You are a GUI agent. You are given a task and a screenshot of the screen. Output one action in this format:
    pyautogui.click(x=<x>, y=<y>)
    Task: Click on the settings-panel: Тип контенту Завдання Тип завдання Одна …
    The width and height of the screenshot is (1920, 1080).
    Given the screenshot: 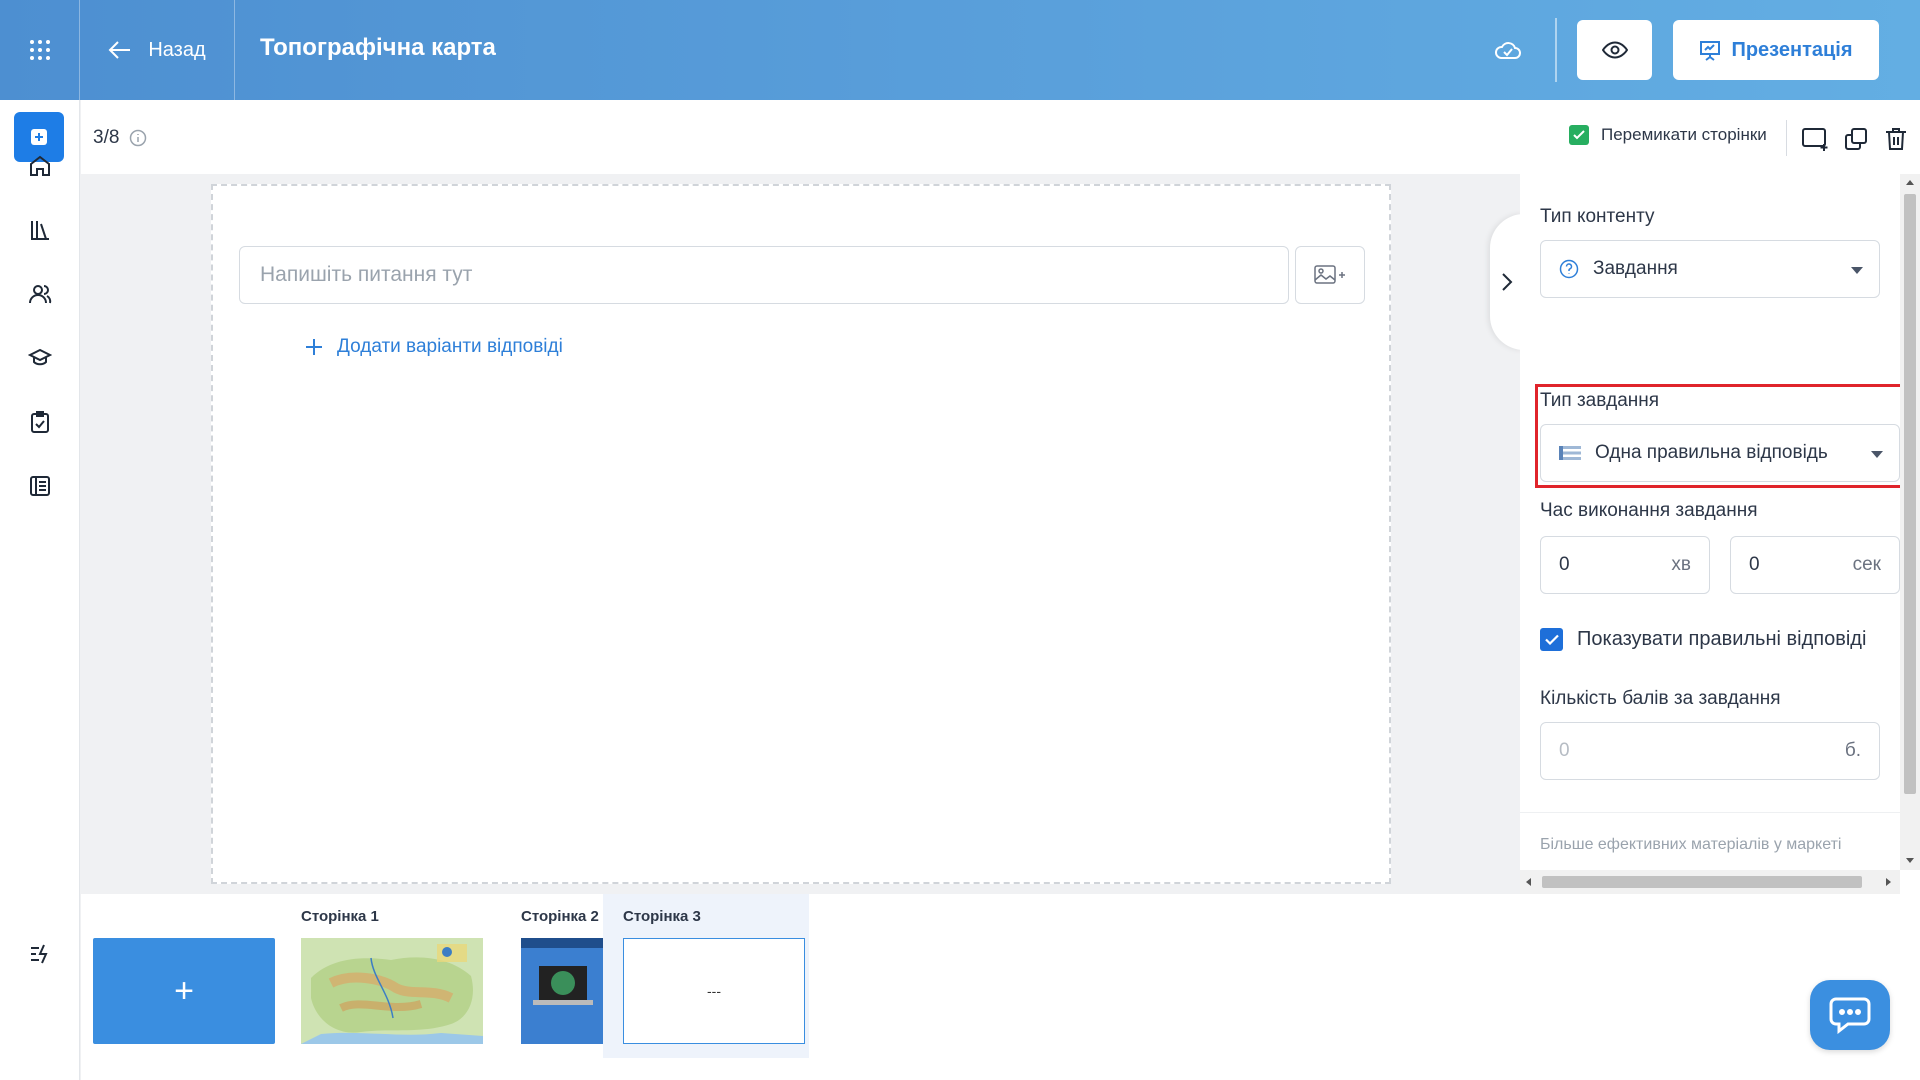 What is the action you would take?
    pyautogui.click(x=1720, y=534)
    